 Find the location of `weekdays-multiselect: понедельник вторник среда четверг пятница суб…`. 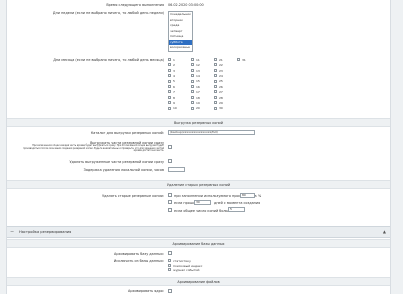

weekdays-multiselect: понедельник вторник среда четверг пятница суб… is located at coordinates (180, 31).